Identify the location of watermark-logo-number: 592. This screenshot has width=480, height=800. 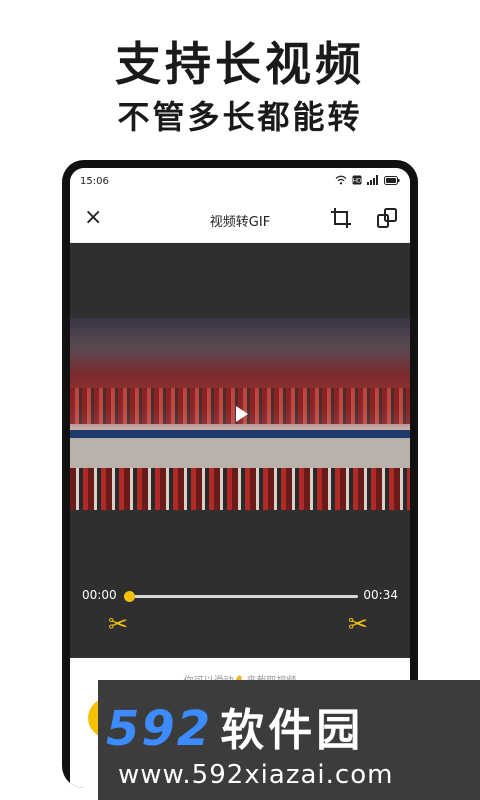
(159, 729).